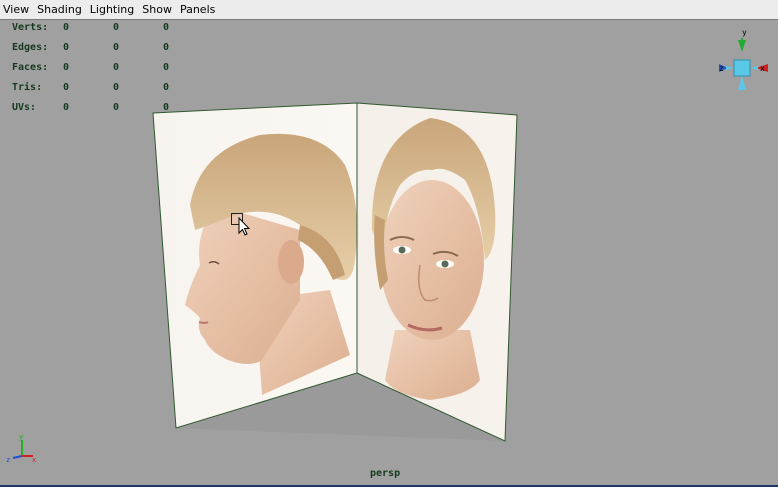 The height and width of the screenshot is (487, 778). Describe the element at coordinates (385, 473) in the screenshot. I see `camera-name-label: persp` at that location.